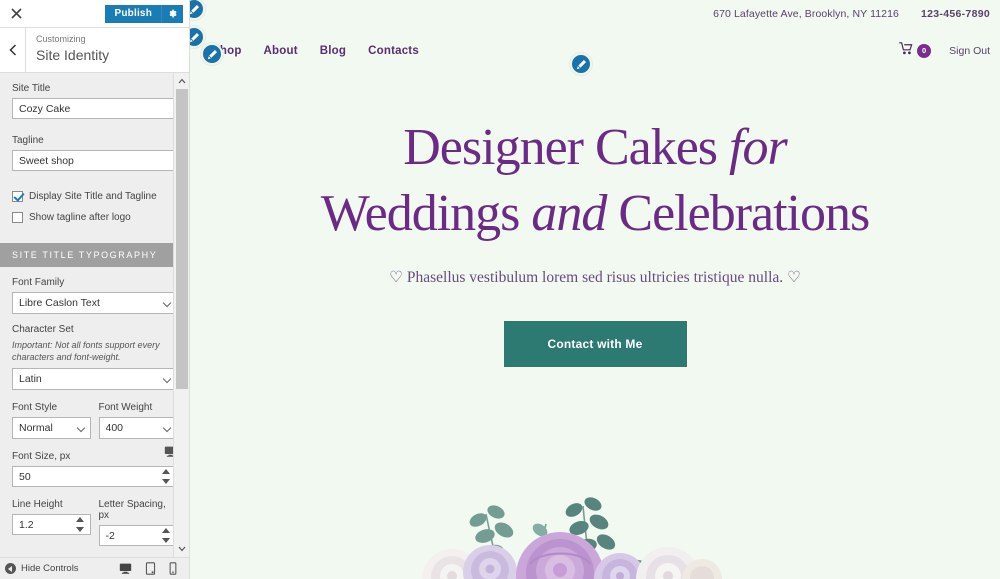 The width and height of the screenshot is (1000, 579). What do you see at coordinates (167, 476) in the screenshot?
I see `font-size-stepper` at bounding box center [167, 476].